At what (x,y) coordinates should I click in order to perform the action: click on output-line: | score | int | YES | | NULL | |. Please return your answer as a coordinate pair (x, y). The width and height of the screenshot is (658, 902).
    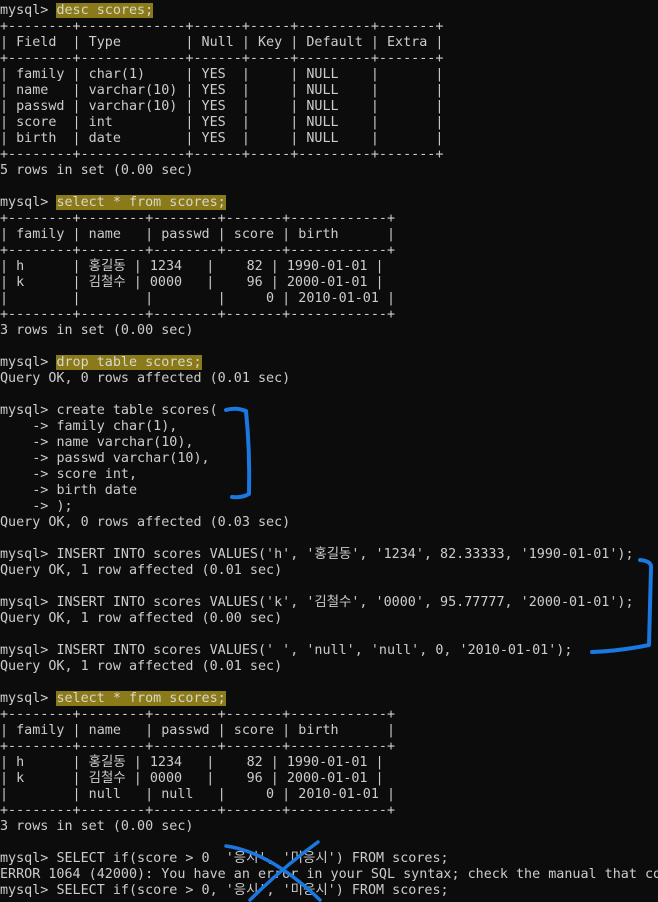
    Looking at the image, I should click on (222, 122).